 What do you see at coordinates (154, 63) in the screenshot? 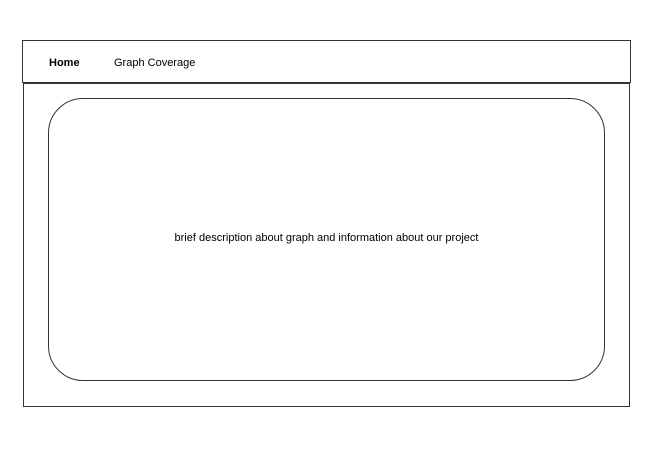
I see `nav-graph-coverage-link: Graph Coverage` at bounding box center [154, 63].